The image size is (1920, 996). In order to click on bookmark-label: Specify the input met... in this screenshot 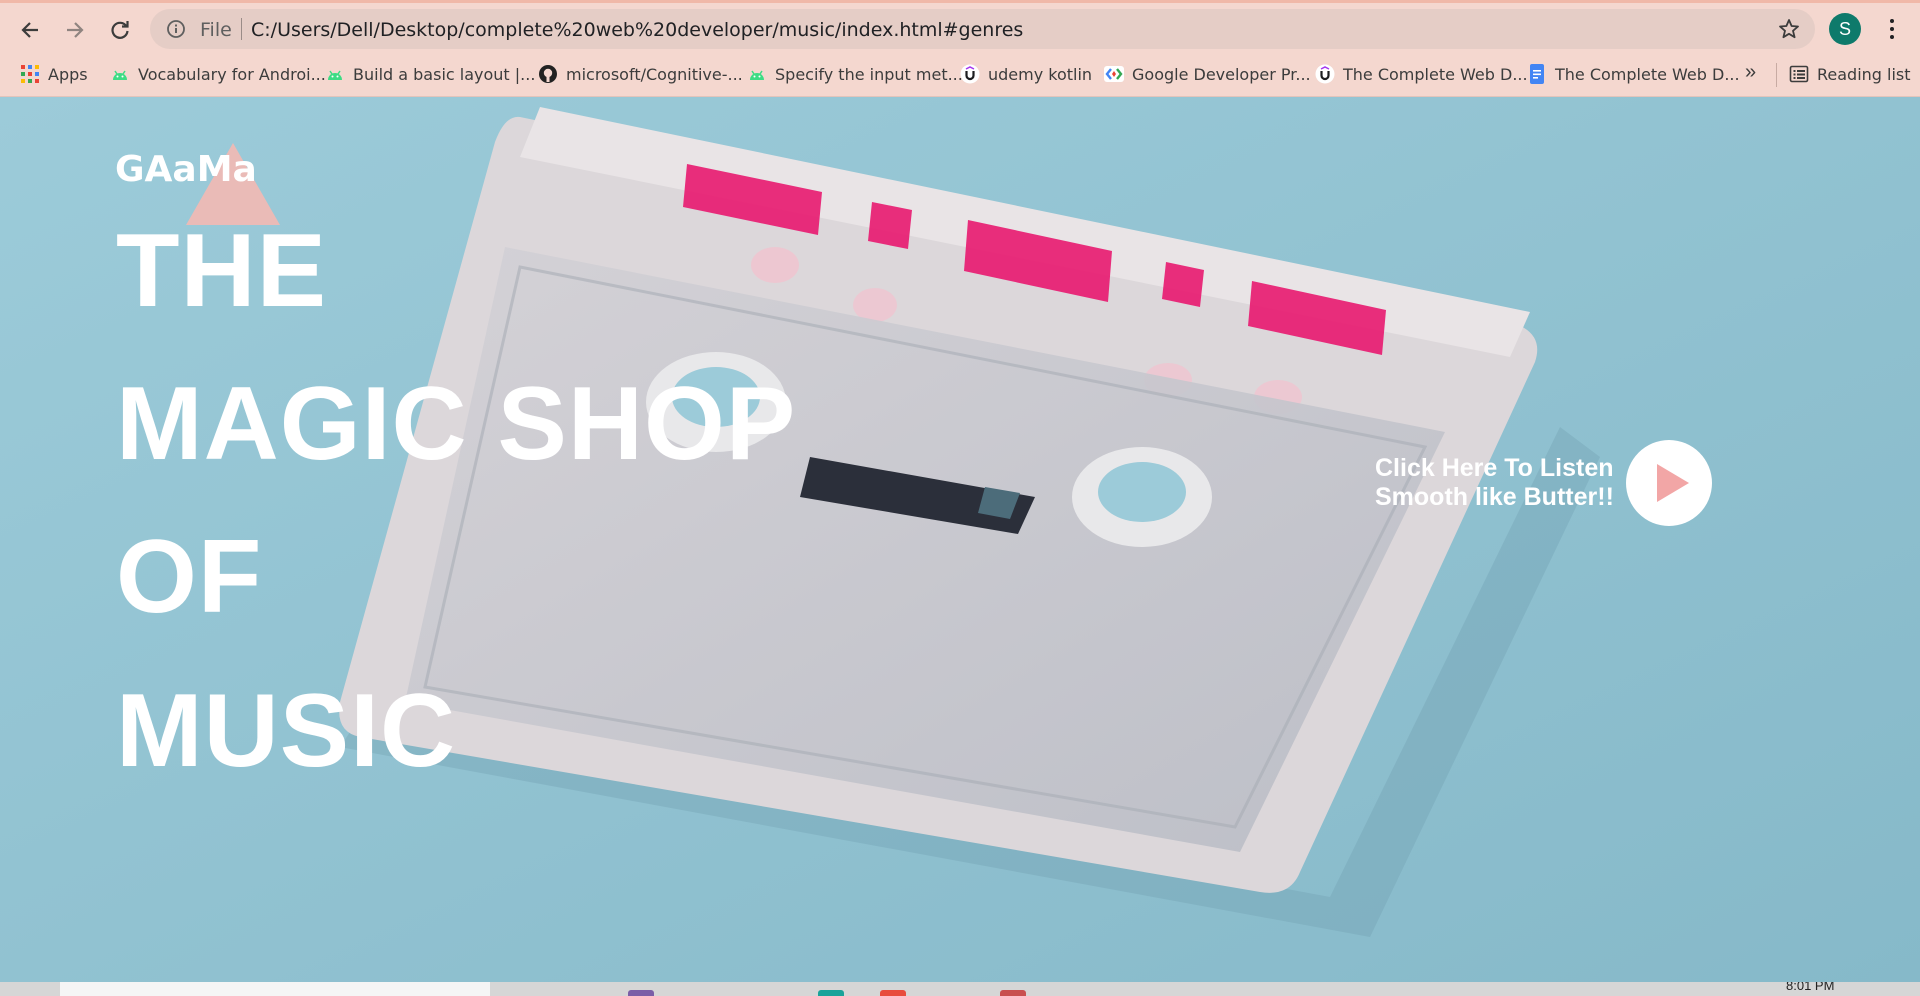, I will do `click(869, 74)`.